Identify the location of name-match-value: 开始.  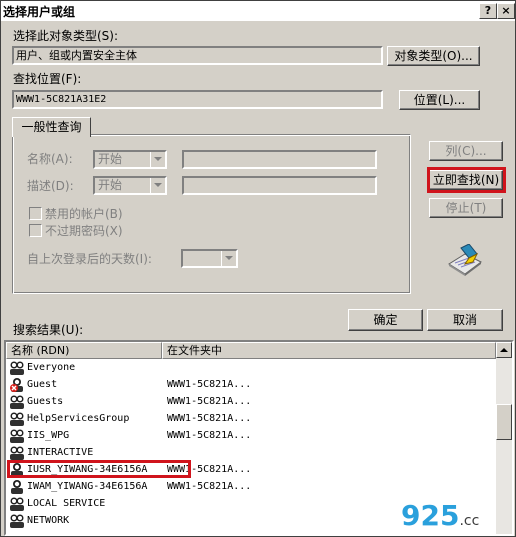
(110, 159).